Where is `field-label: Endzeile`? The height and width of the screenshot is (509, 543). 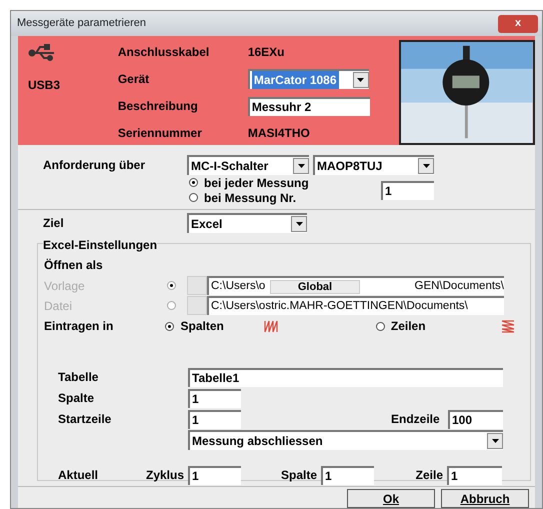
field-label: Endzeile is located at coordinates (416, 419).